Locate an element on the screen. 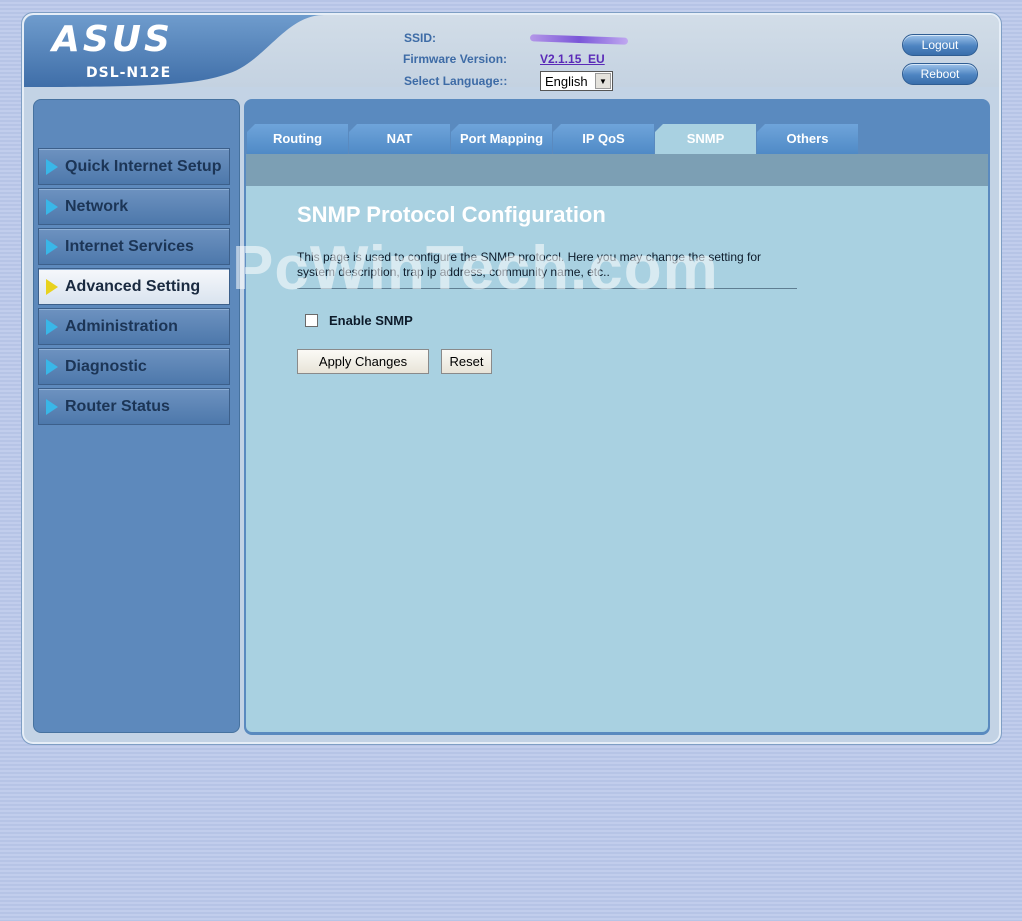 Image resolution: width=1022 pixels, height=921 pixels. watermark: PcWinTech.com is located at coordinates (475, 268).